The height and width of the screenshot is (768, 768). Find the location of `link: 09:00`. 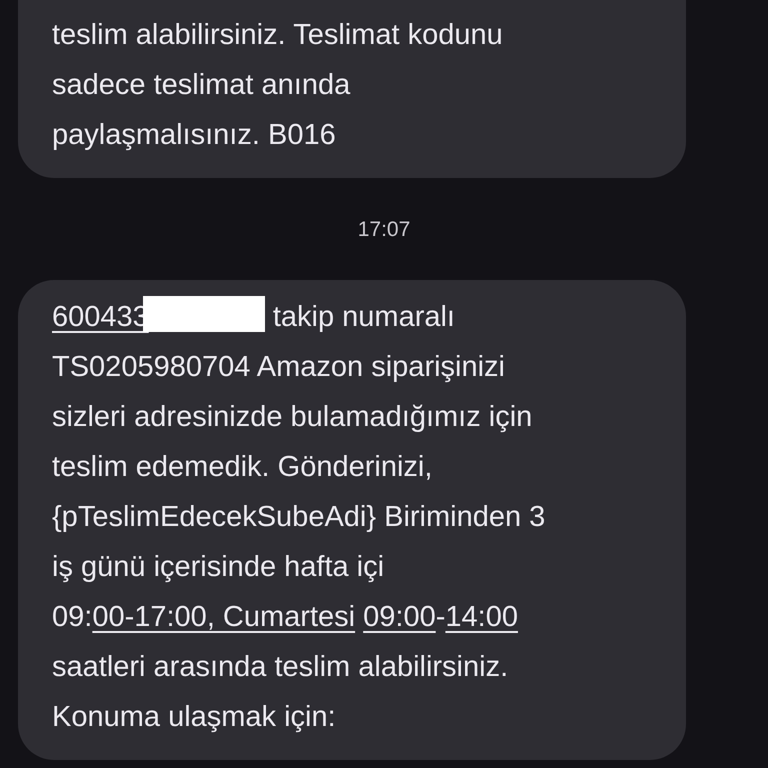

link: 09:00 is located at coordinates (399, 617).